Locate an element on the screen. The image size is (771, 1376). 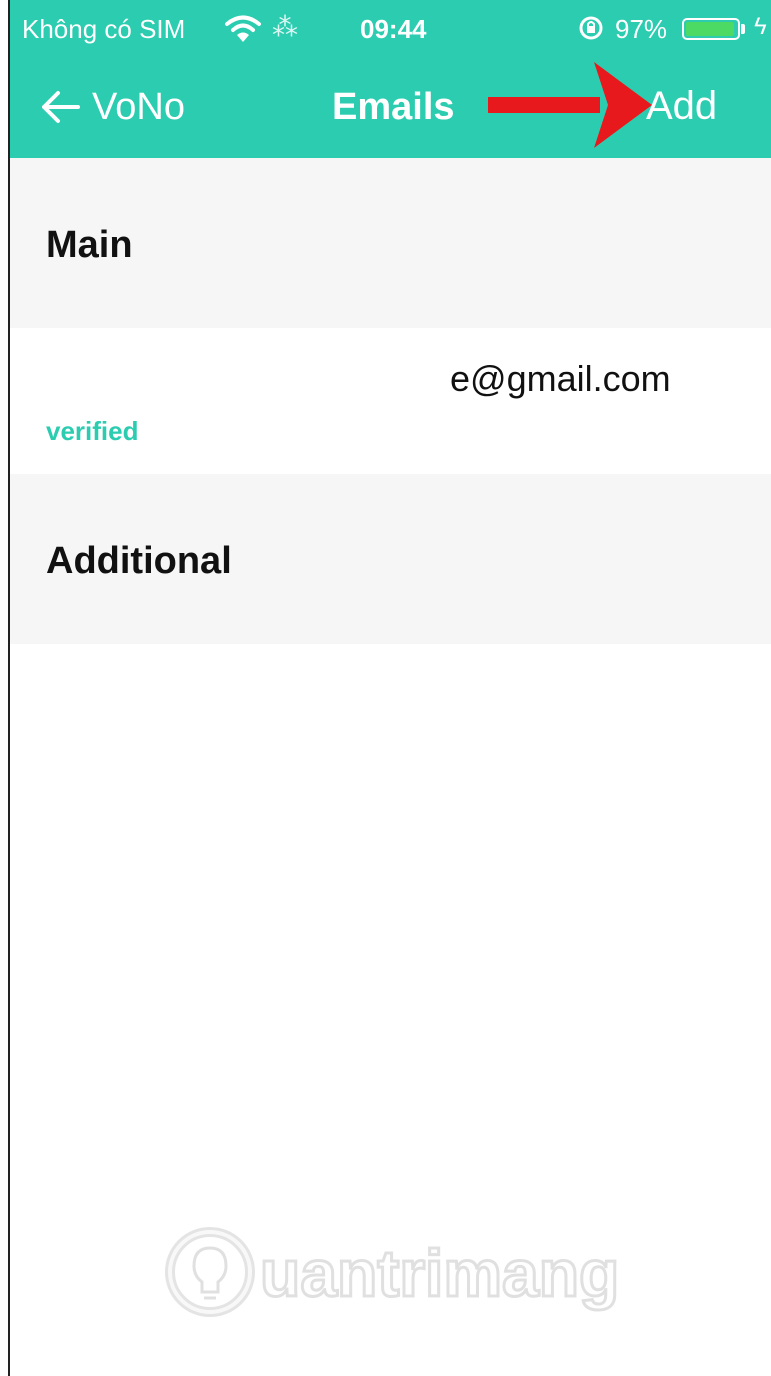
battery-icon is located at coordinates (711, 29).